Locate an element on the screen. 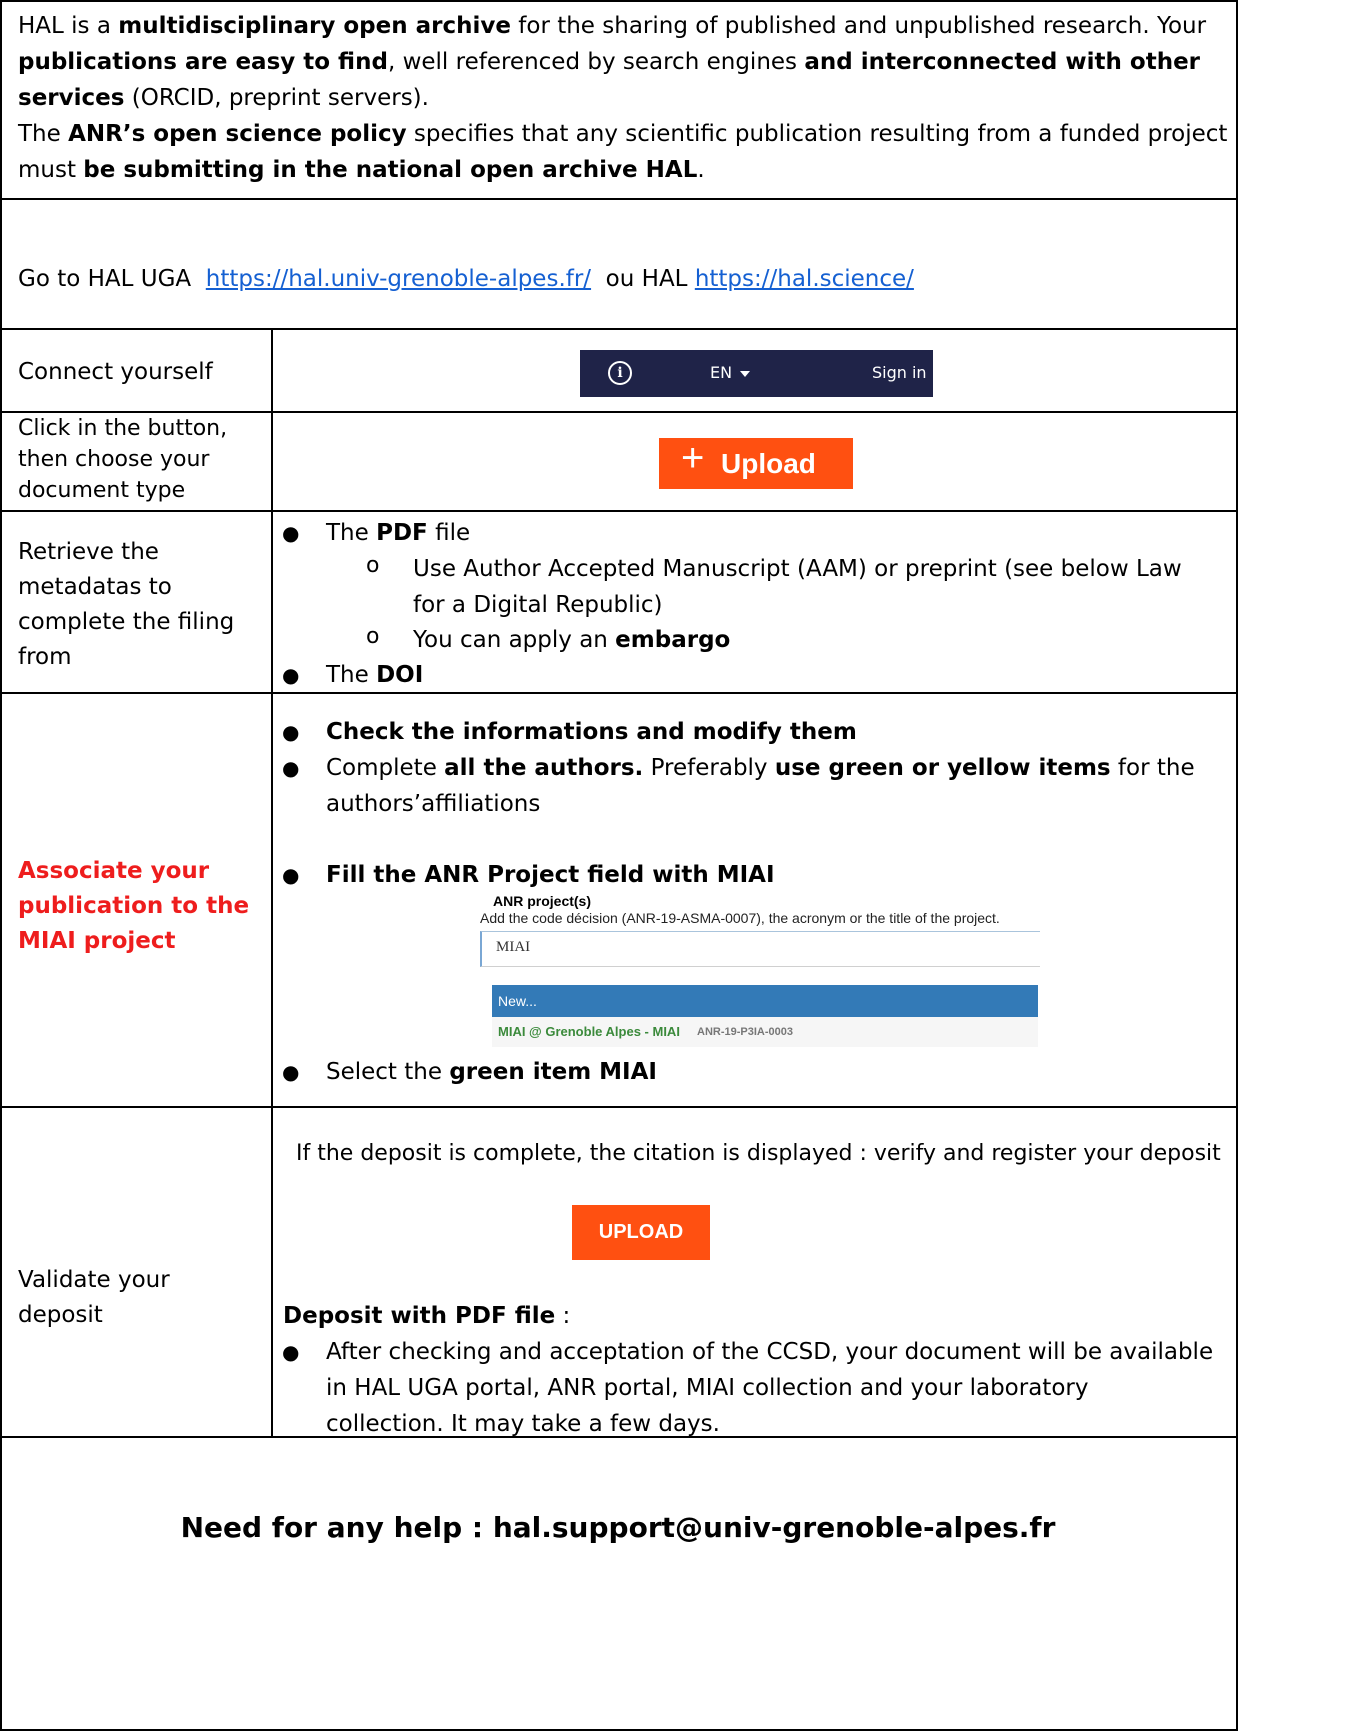  text: document type is located at coordinates (102, 490).